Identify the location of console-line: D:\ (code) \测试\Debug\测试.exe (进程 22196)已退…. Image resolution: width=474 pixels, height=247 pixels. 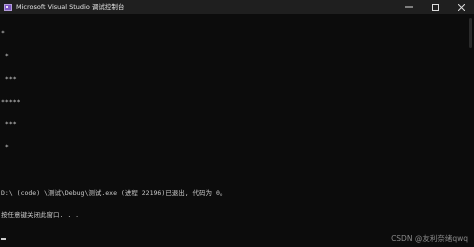
(114, 192).